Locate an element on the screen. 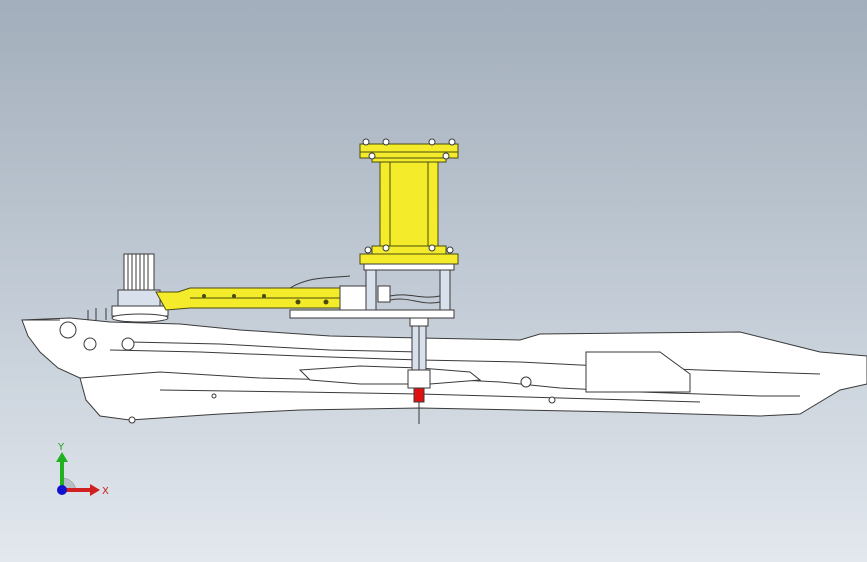 The image size is (867, 562). x-axis-label: X is located at coordinates (105, 491).